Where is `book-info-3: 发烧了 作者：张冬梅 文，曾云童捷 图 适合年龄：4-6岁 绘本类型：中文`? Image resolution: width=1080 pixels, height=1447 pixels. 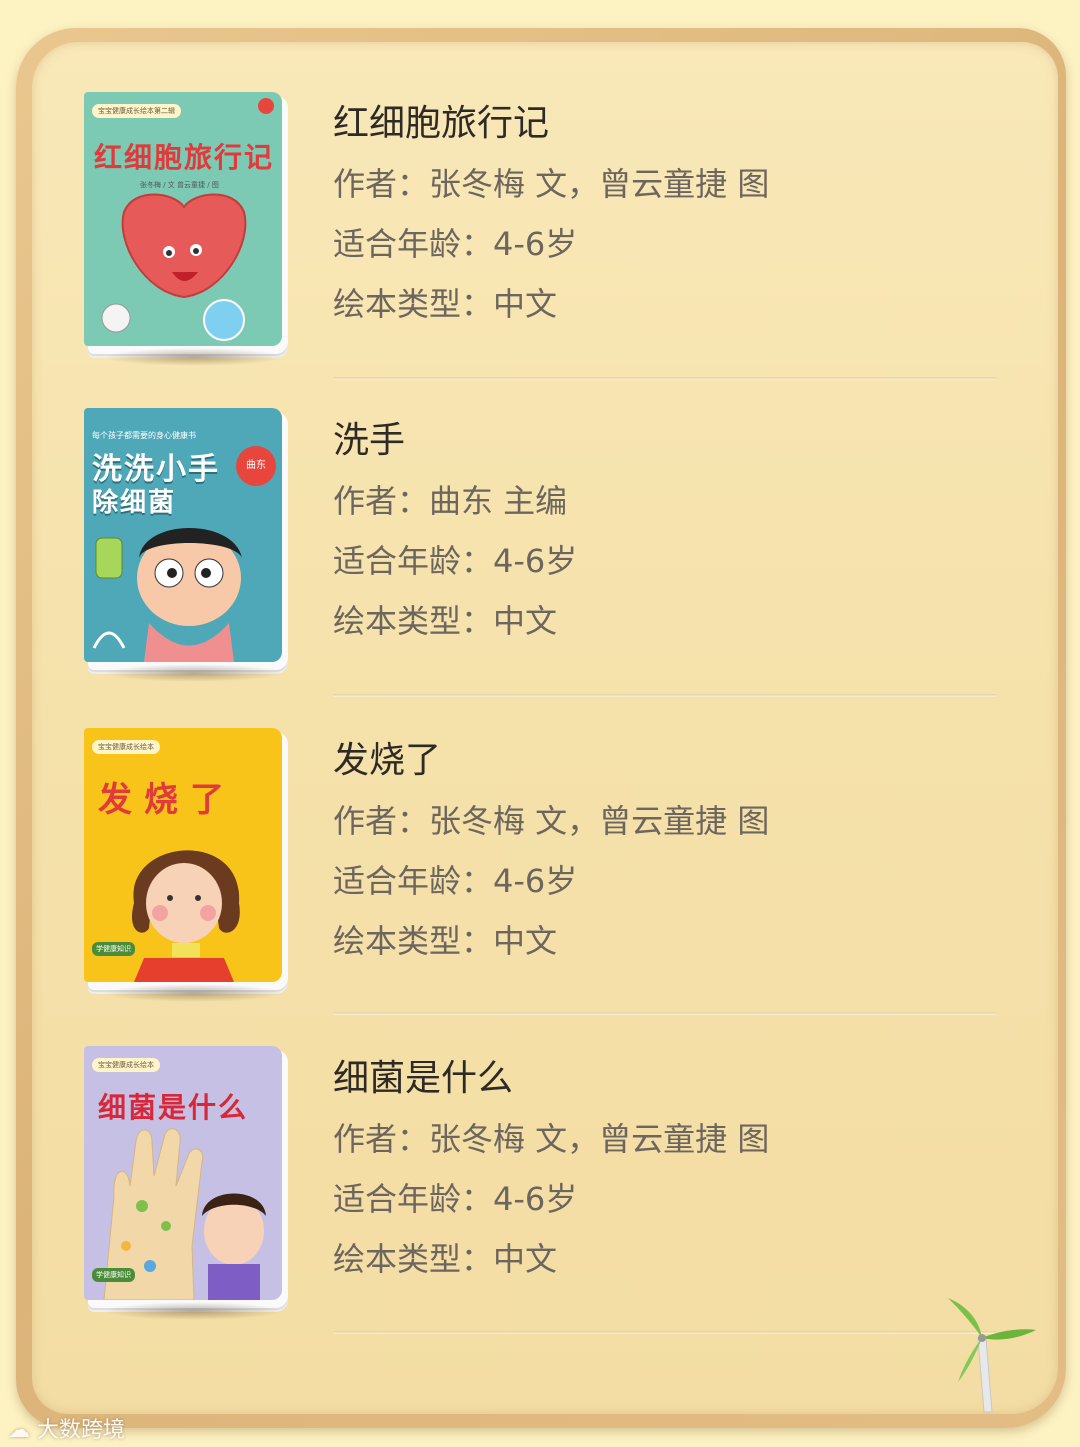 book-info-3: 发烧了 作者：张冬梅 文，曾云童捷 图 适合年龄：4-6岁 绘本类型：中文 is located at coordinates (663, 849).